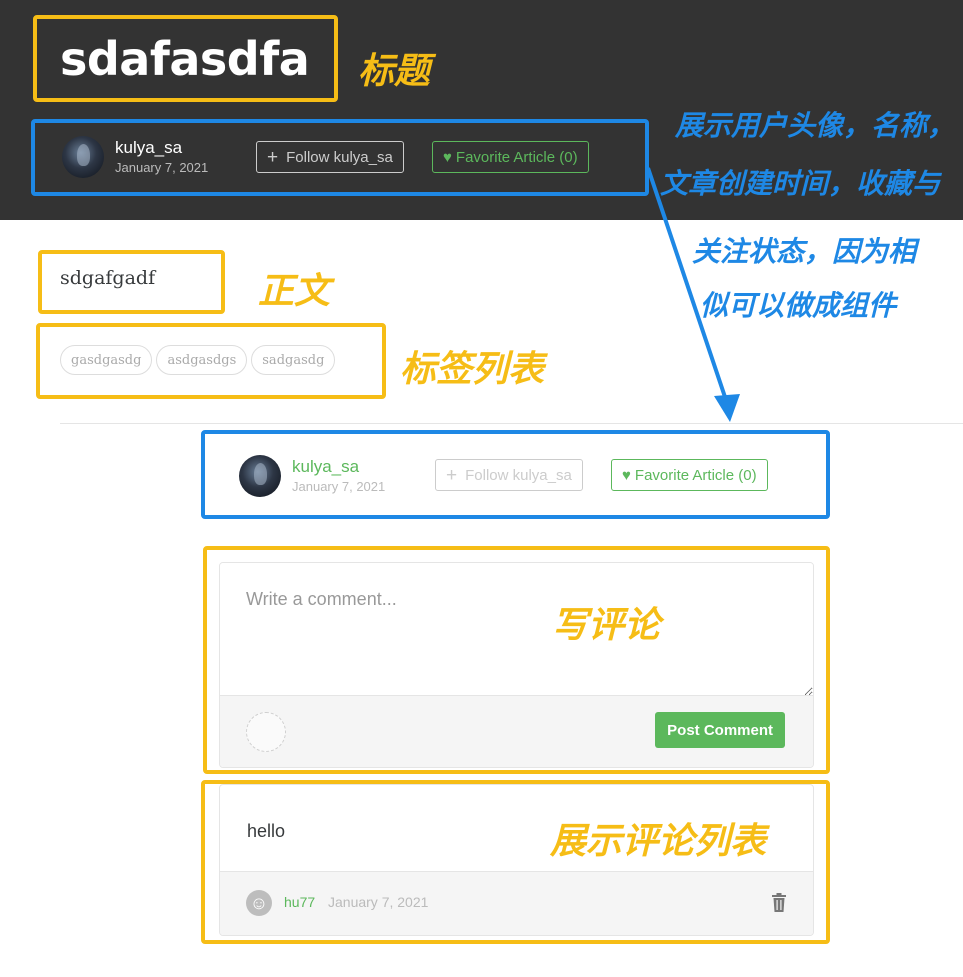  Describe the element at coordinates (658, 841) in the screenshot. I see `annotation-comment-list: 展示评论列表` at that location.